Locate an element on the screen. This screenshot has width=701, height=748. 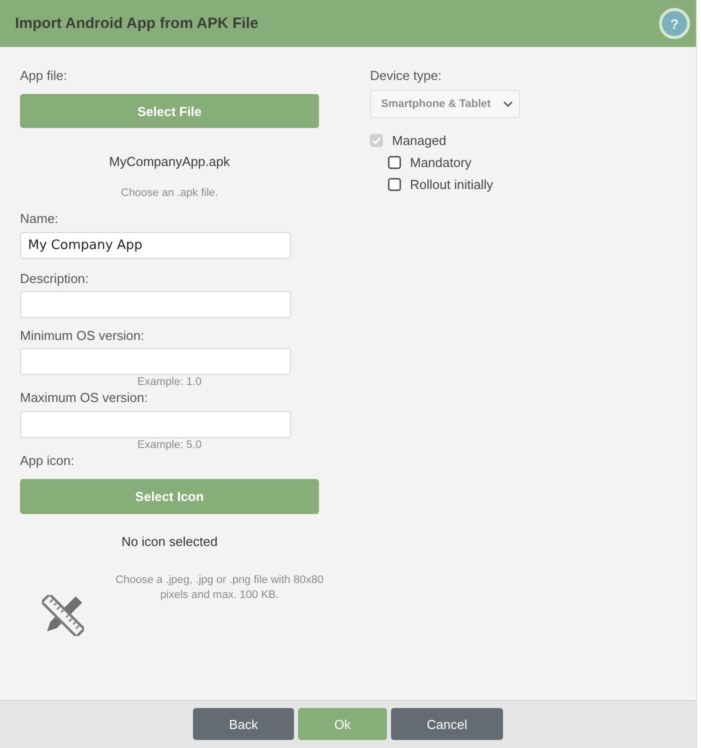
file-name: MyCompanyApp.apk is located at coordinates (169, 162).